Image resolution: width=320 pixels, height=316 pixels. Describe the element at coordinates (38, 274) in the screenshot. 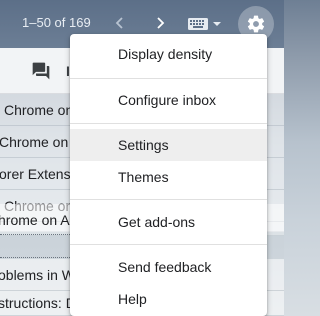

I see `list-item-snippet: oblems in W` at that location.